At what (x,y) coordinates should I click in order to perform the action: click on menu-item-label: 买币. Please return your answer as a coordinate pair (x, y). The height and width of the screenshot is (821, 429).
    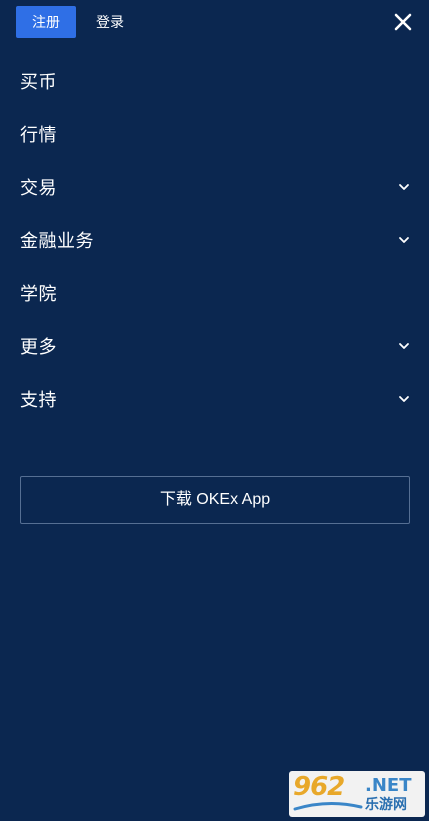
    Looking at the image, I should click on (38, 82).